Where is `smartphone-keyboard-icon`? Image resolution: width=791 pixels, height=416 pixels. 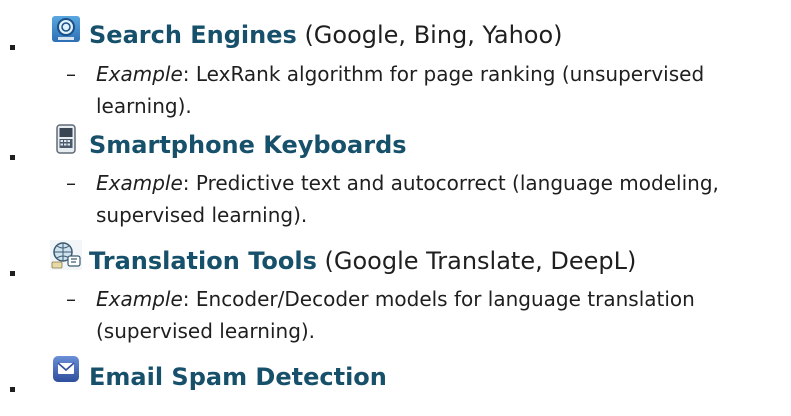 smartphone-keyboard-icon is located at coordinates (66, 139).